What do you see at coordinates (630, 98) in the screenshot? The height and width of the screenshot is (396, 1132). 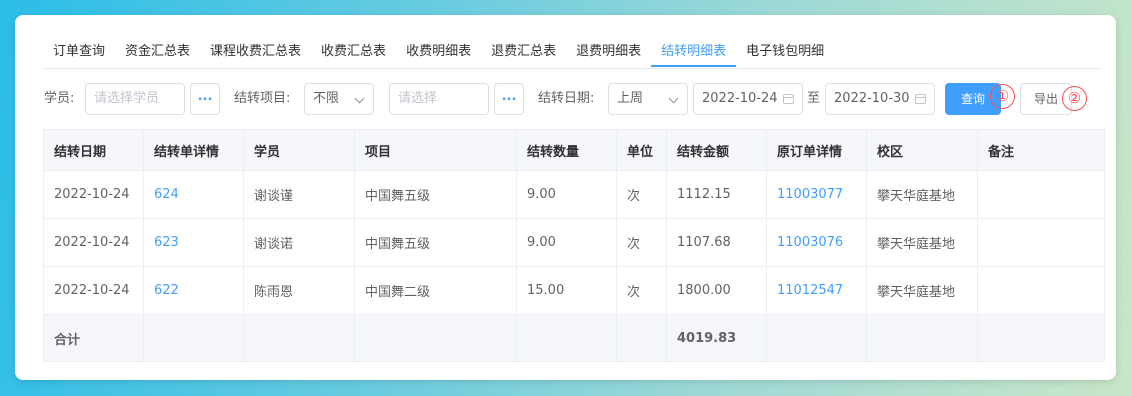 I see `date-range-value: 上周` at bounding box center [630, 98].